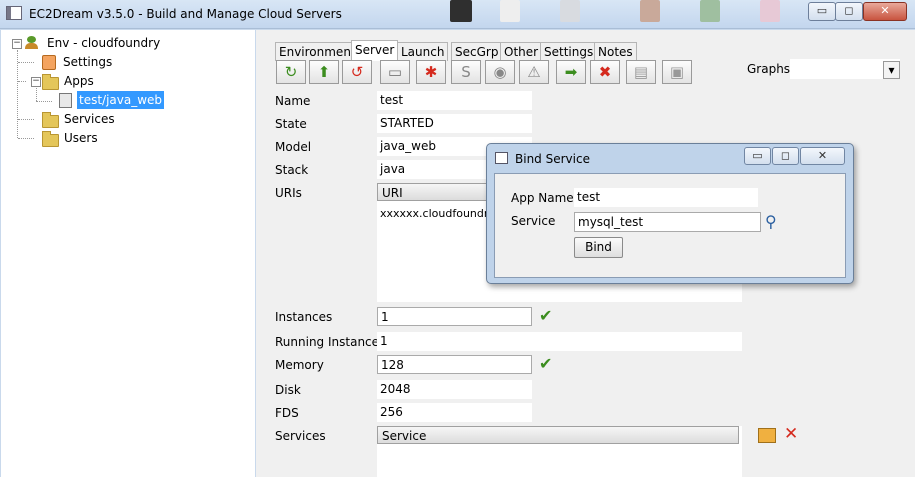  Describe the element at coordinates (293, 147) in the screenshot. I see `model-label: Model` at that location.